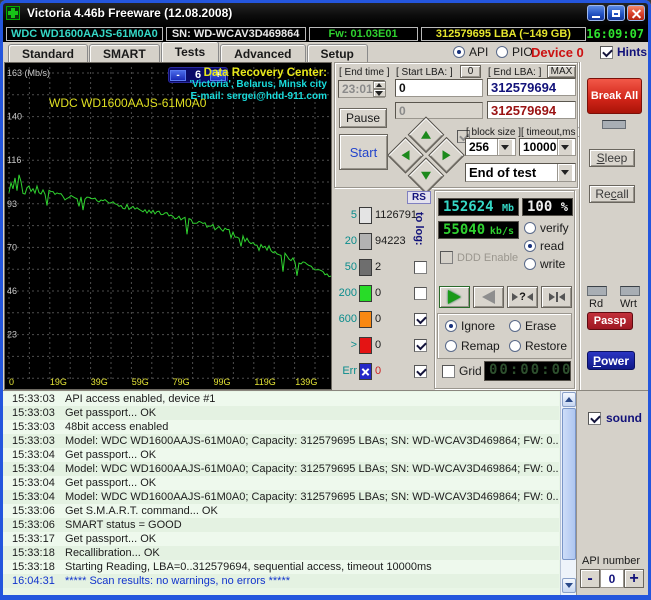 This screenshot has height=600, width=651. What do you see at coordinates (459, 52) in the screenshot?
I see `api-radio-dot` at bounding box center [459, 52].